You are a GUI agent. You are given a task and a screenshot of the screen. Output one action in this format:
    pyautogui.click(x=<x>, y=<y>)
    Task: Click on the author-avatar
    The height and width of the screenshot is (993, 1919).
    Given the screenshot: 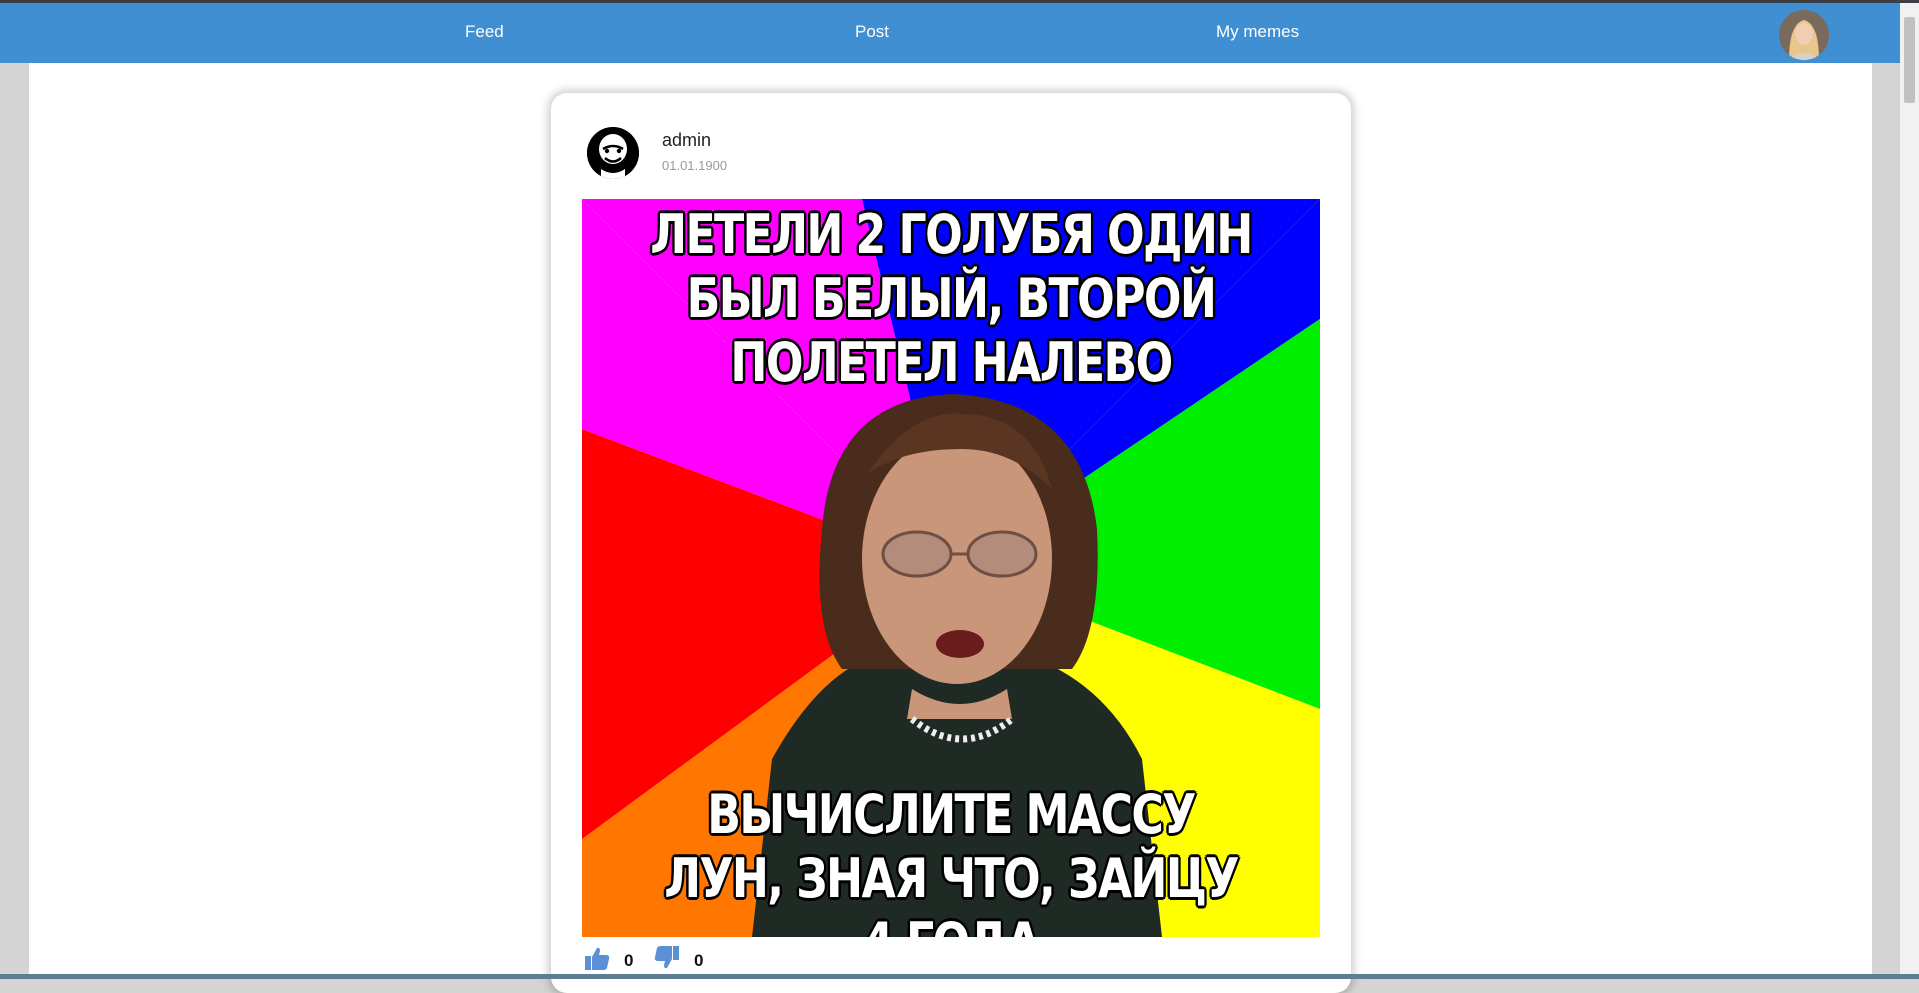 What is the action you would take?
    pyautogui.click(x=613, y=153)
    